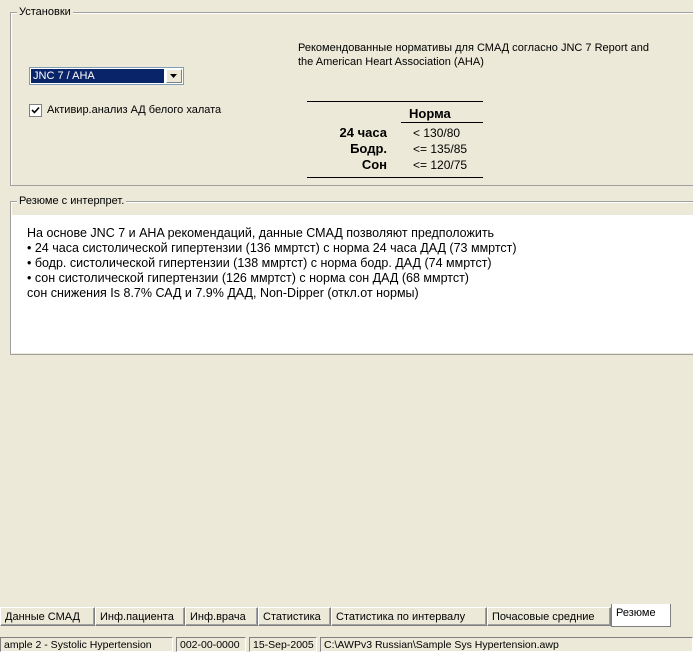 This screenshot has height=652, width=693. Describe the element at coordinates (549, 616) in the screenshot. I see `tab-hourly-averages: Почасовые средние` at that location.